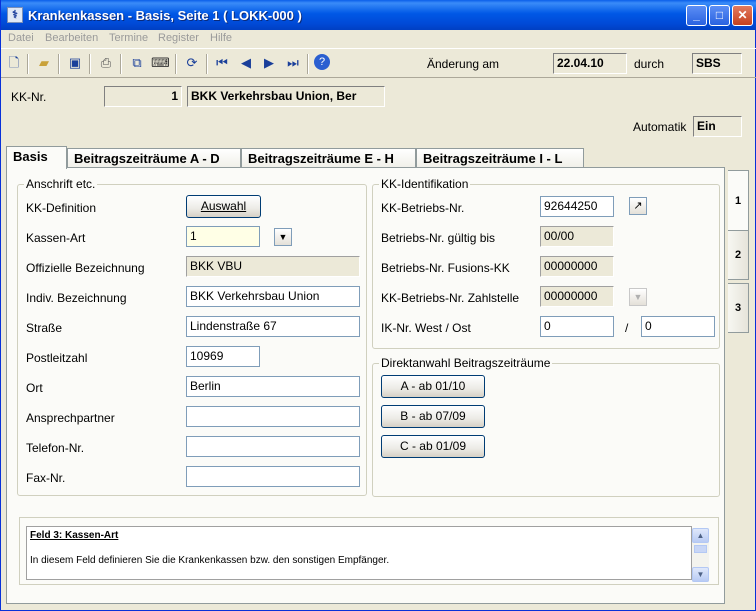 This screenshot has height=611, width=756. What do you see at coordinates (178, 38) in the screenshot?
I see `menu-register: Register` at bounding box center [178, 38].